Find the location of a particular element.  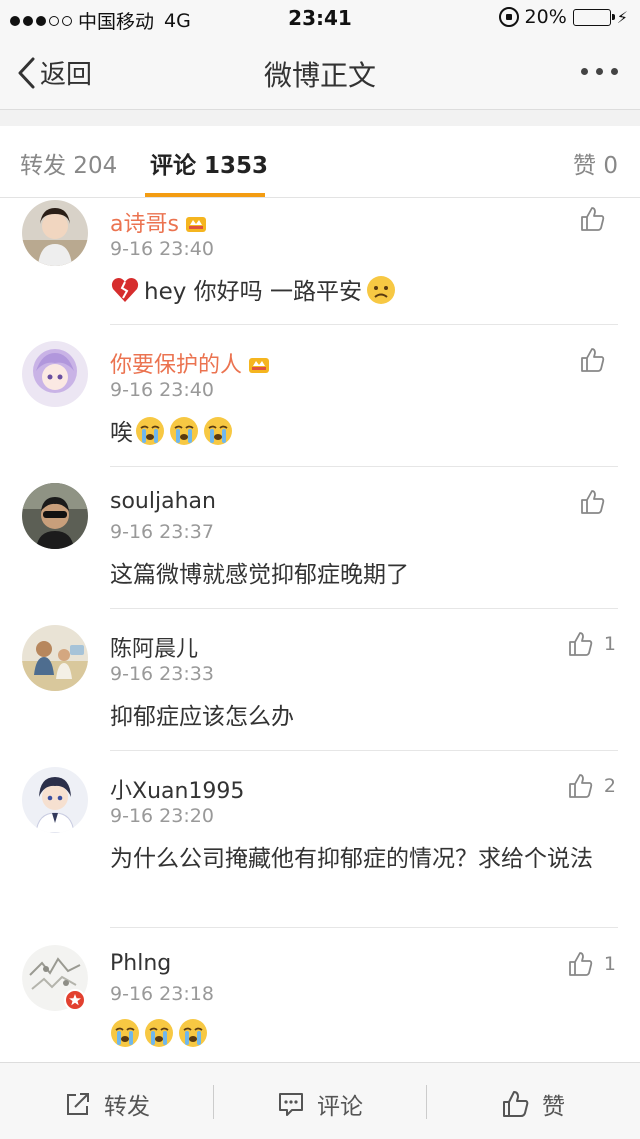

comment-timestamp: 9-16 23:37 is located at coordinates (162, 532).